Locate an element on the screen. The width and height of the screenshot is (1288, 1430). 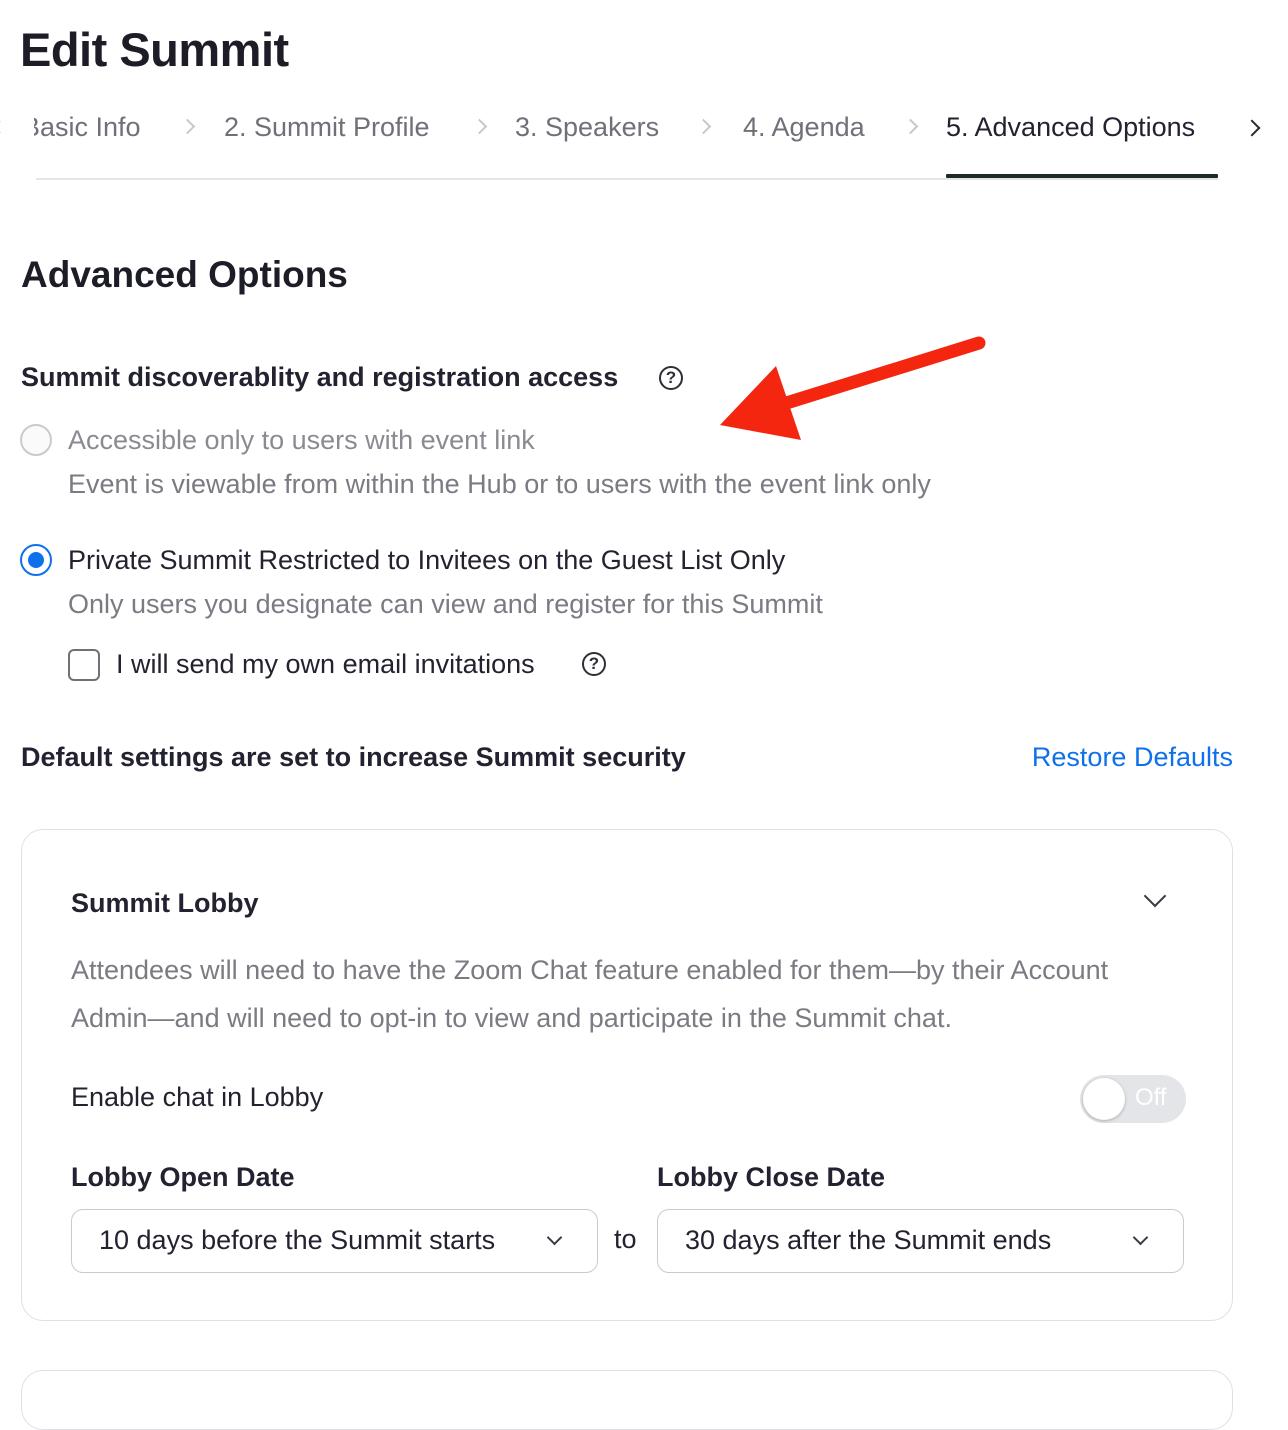
step-advanced-options: 5. Advanced Options is located at coordinates (1070, 127).